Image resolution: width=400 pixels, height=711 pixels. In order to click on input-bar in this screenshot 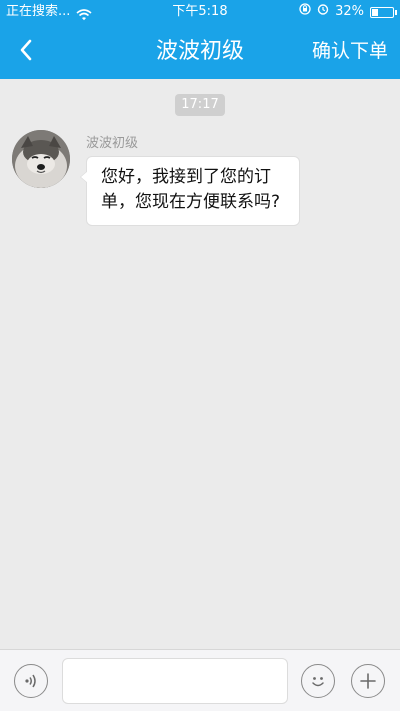, I will do `click(200, 680)`.